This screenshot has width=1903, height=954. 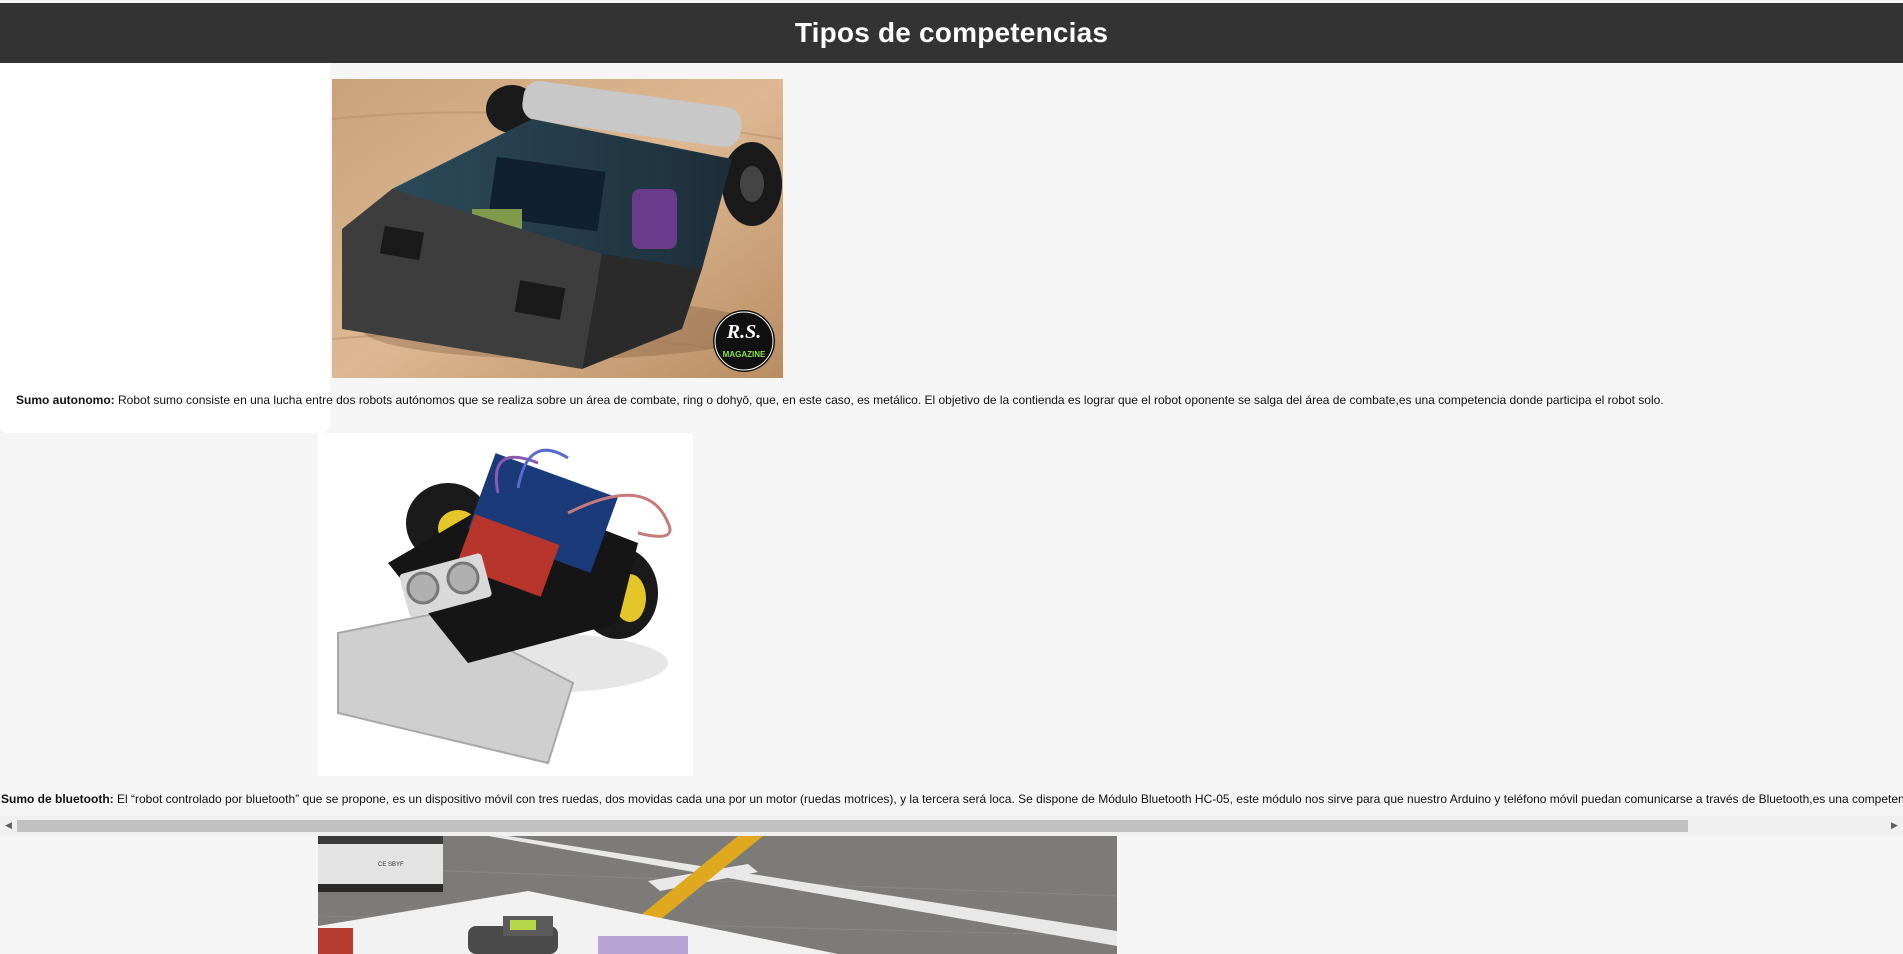 I want to click on watermark-text: R.S., so click(x=743, y=332).